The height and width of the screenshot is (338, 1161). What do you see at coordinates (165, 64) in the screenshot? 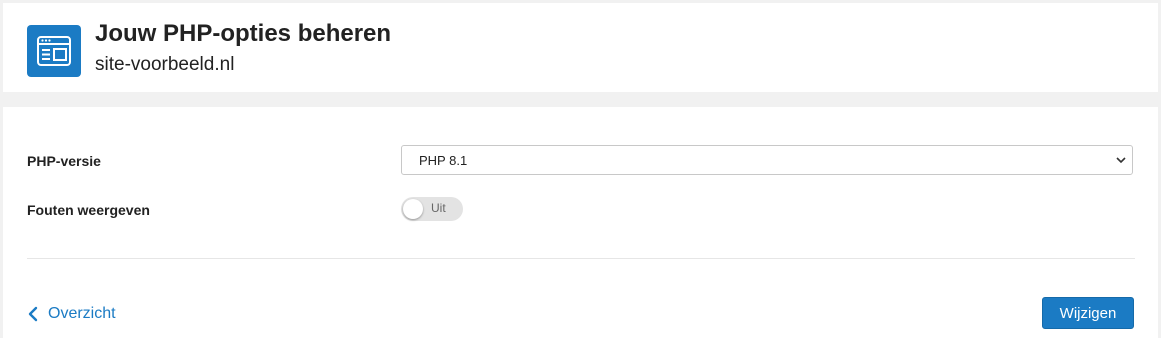
I see `page-subtitle: site-voorbeeld.nl` at bounding box center [165, 64].